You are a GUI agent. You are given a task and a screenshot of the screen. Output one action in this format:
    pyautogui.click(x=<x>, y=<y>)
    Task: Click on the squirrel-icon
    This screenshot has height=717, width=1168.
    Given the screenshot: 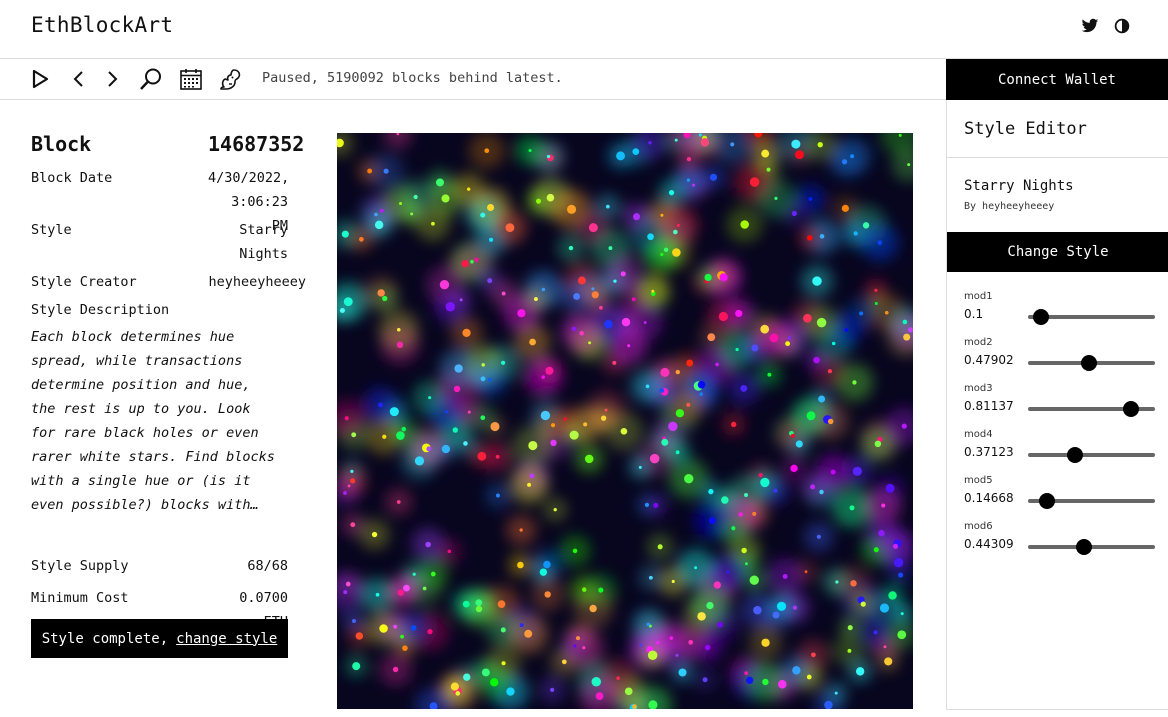 What is the action you would take?
    pyautogui.click(x=230, y=79)
    